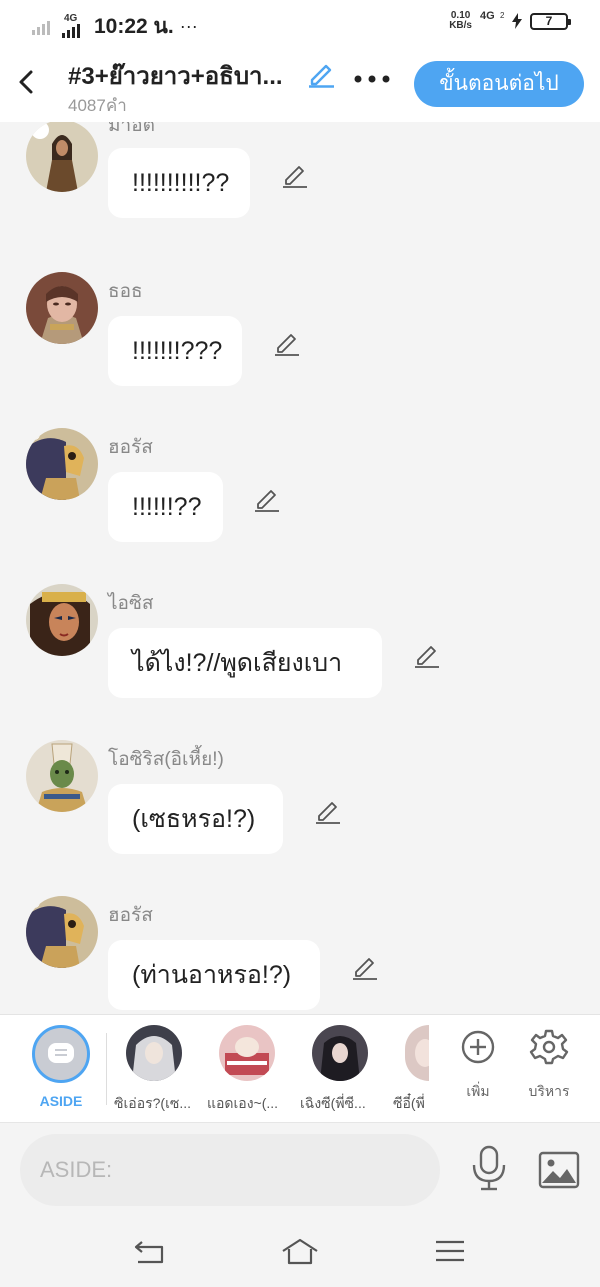 The image size is (600, 1287). What do you see at coordinates (41, 27) in the screenshot?
I see `signal-icon-left` at bounding box center [41, 27].